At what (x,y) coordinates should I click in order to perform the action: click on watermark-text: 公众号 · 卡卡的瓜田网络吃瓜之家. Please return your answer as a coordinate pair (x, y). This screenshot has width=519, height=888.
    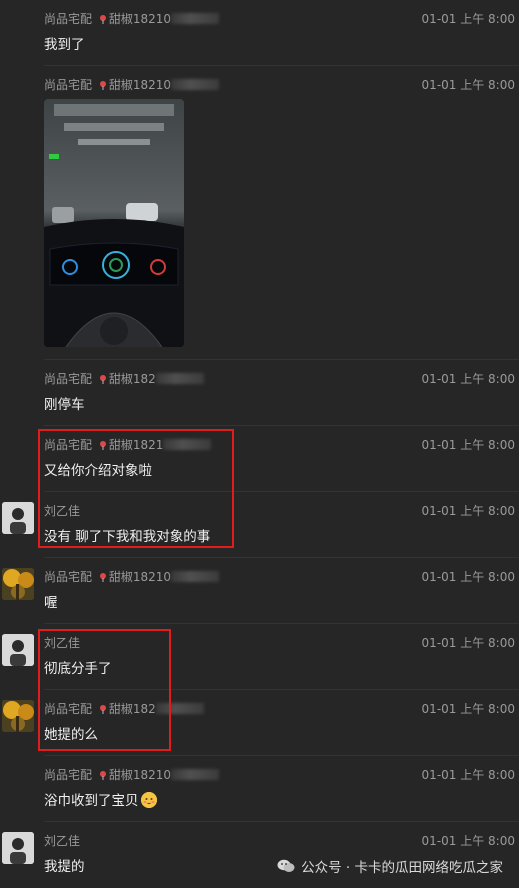
    Looking at the image, I should click on (402, 868).